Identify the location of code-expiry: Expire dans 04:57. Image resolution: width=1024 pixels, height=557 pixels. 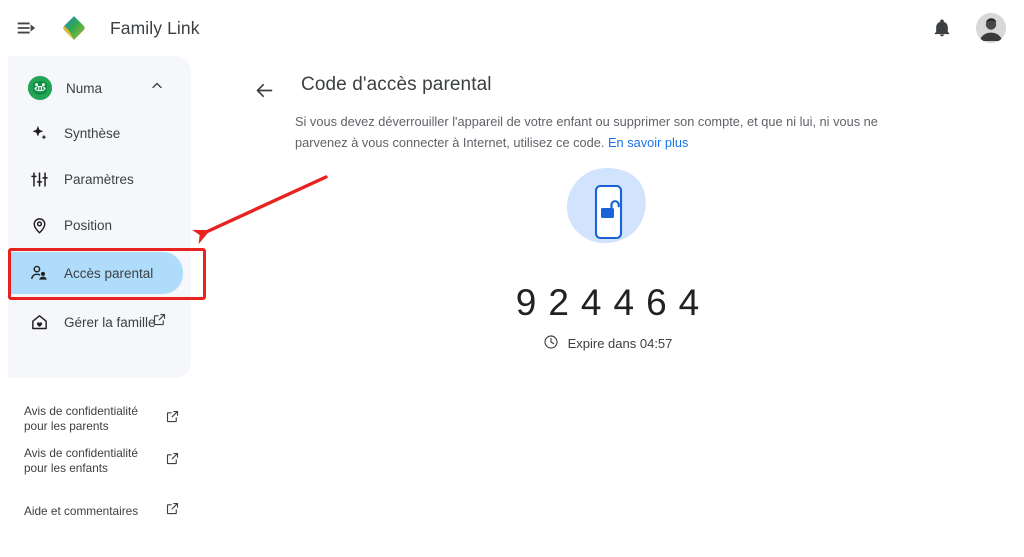
(608, 343).